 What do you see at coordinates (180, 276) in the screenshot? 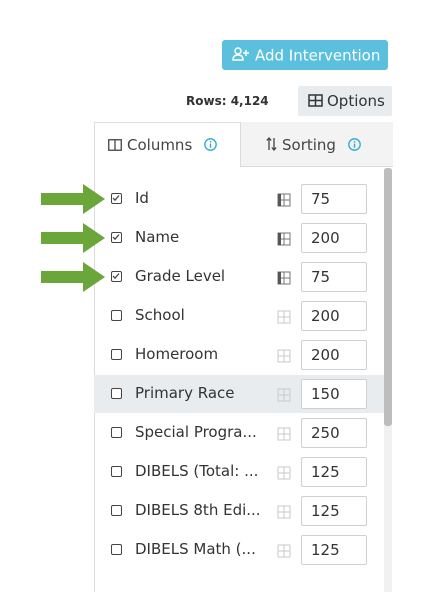
I see `column-label: Grade Level` at bounding box center [180, 276].